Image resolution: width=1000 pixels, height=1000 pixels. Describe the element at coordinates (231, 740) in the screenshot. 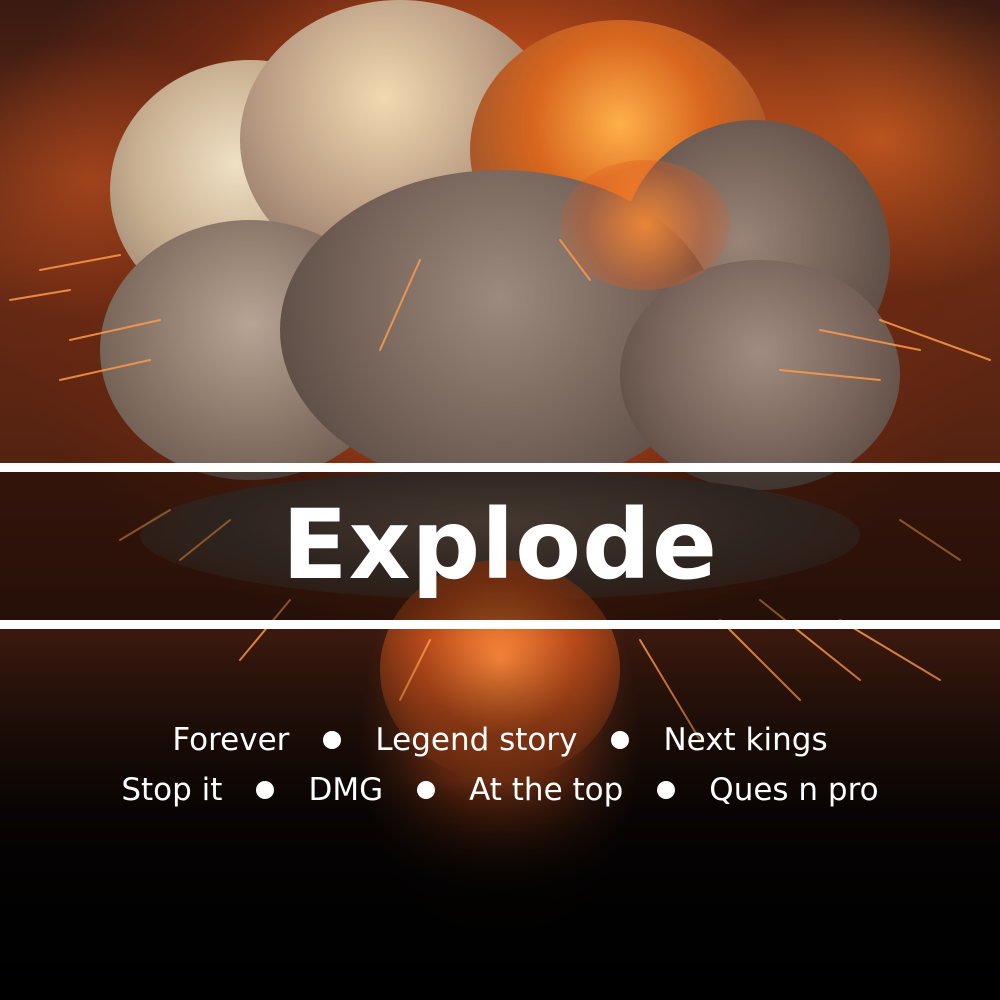

I see `tag-item: Forever` at that location.